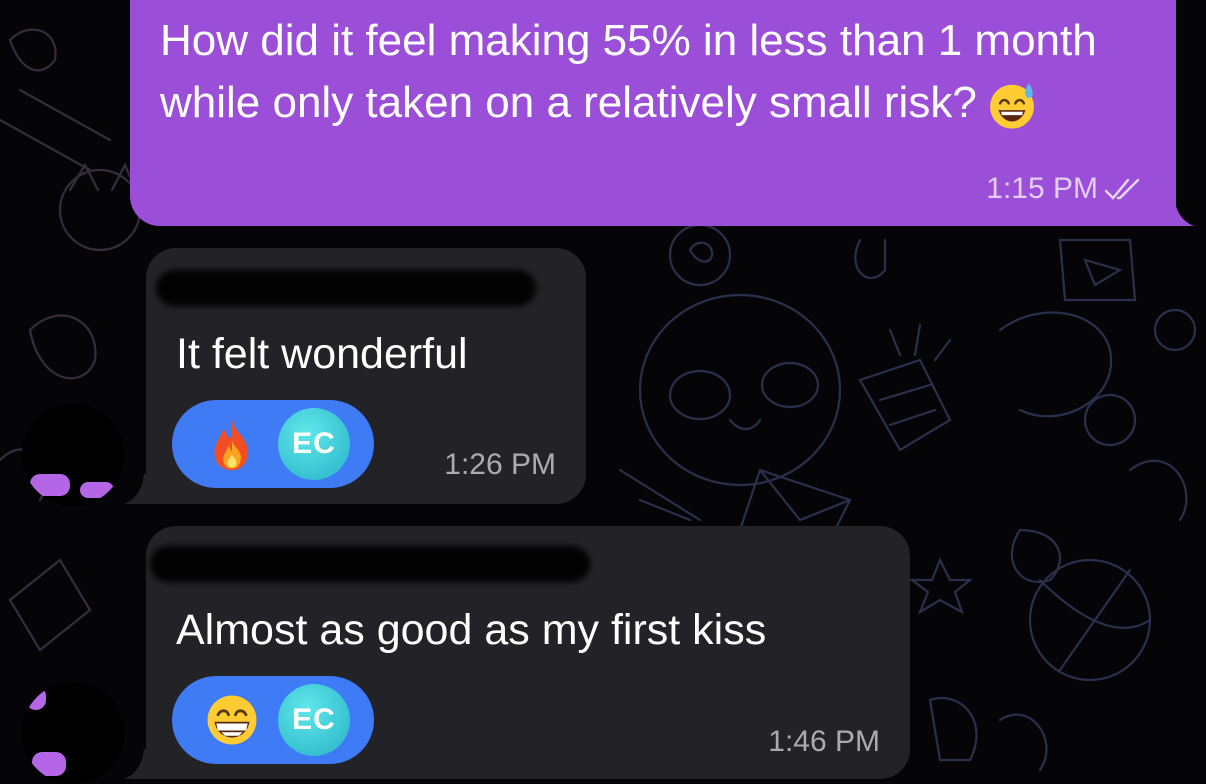  What do you see at coordinates (1042, 188) in the screenshot?
I see `message-time: 1:15 PM` at bounding box center [1042, 188].